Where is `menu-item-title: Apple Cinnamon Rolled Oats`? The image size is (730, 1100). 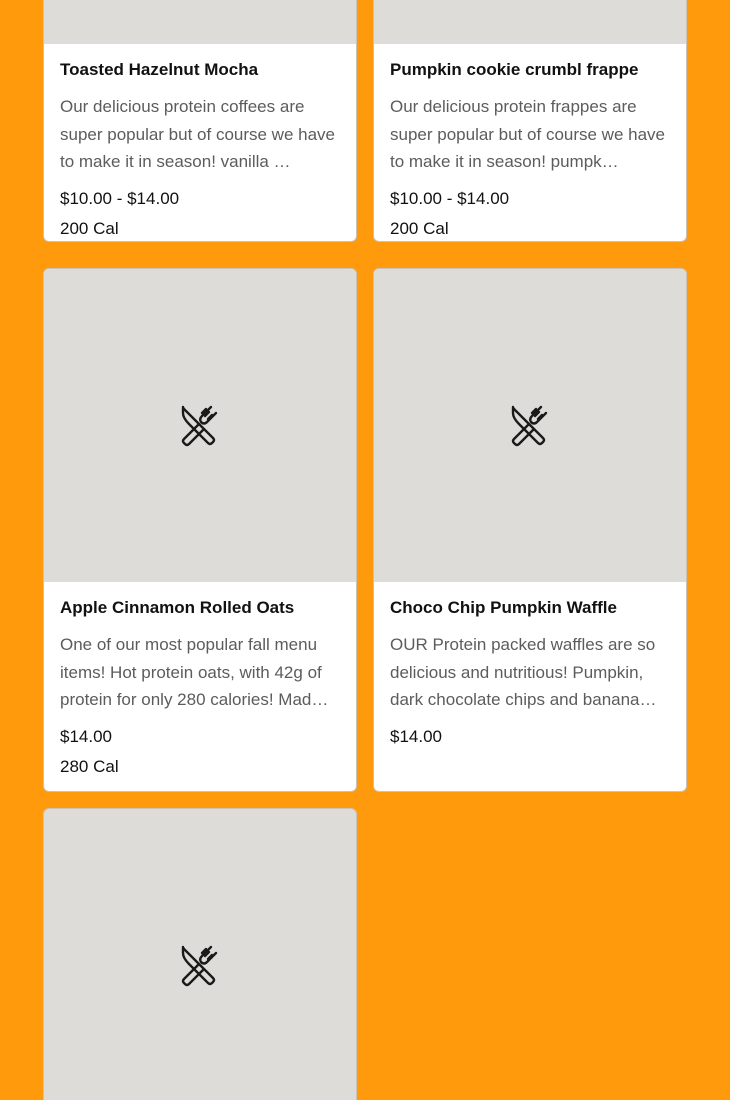
menu-item-title: Apple Cinnamon Rolled Oats is located at coordinates (177, 607).